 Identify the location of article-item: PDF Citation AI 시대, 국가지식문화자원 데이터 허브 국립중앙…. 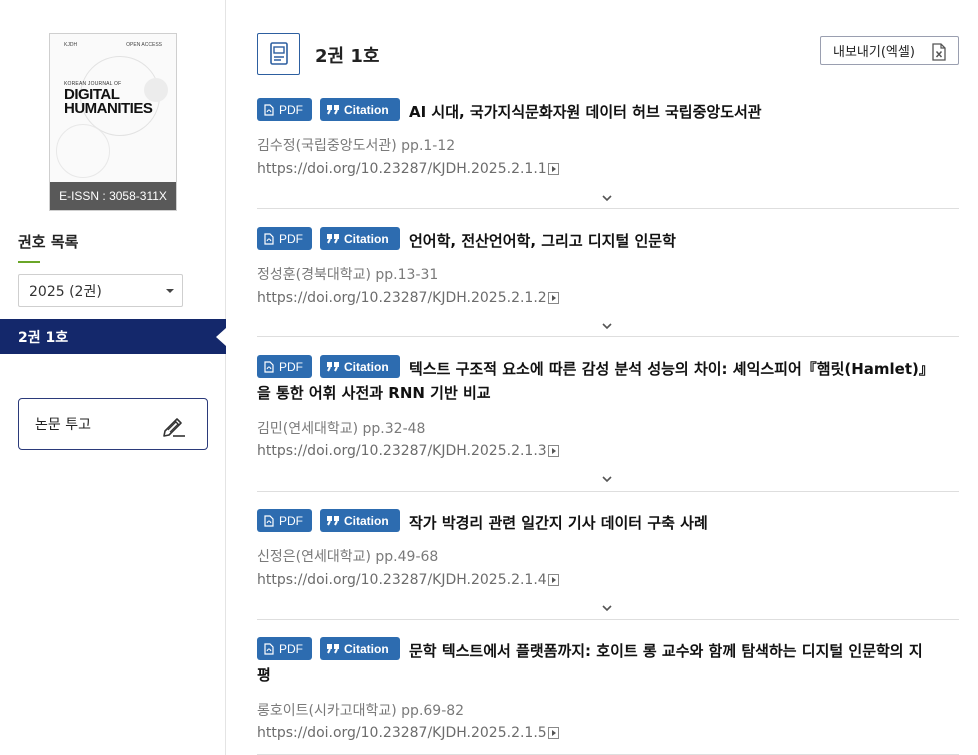
(608, 153).